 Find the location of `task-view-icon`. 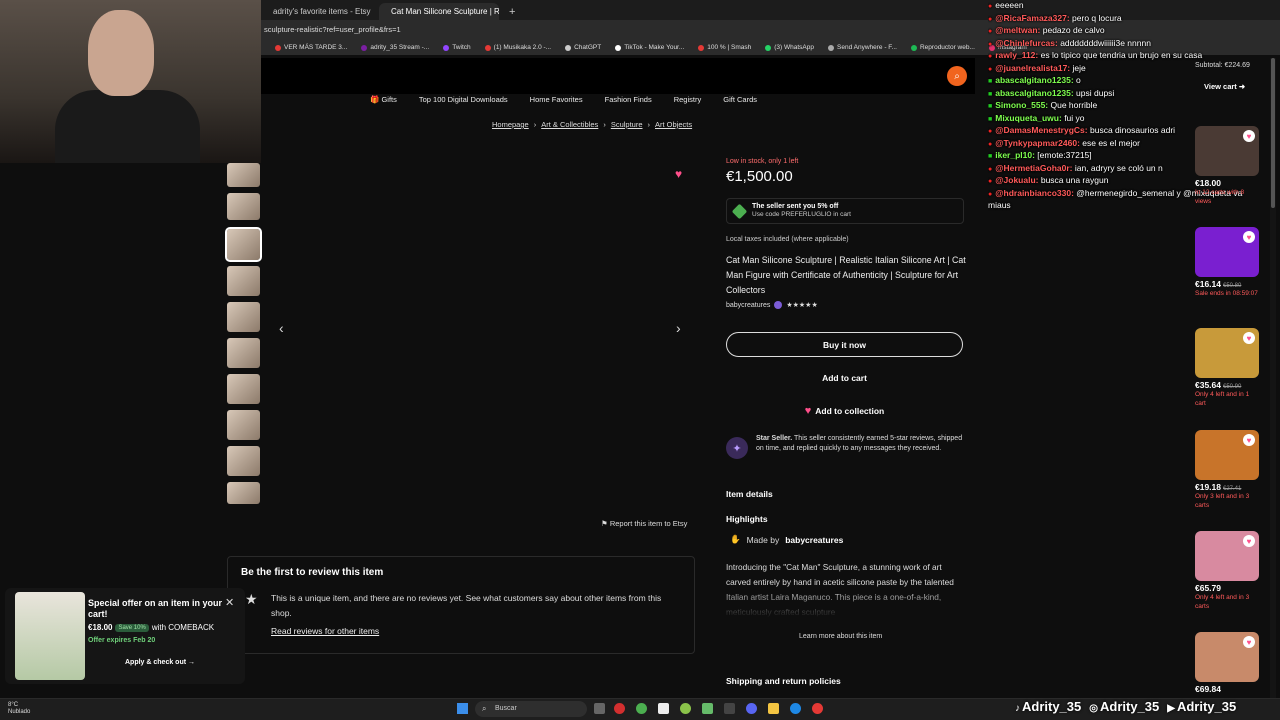

task-view-icon is located at coordinates (599, 708).